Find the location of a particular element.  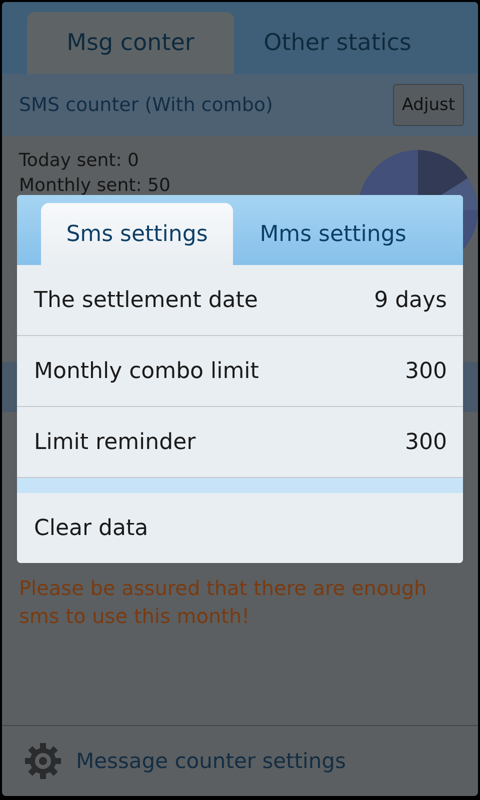

section-title: SMS counter (With combo) is located at coordinates (146, 105).